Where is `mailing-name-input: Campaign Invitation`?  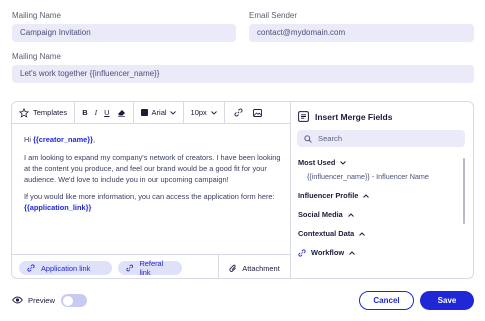
mailing-name-input: Campaign Invitation is located at coordinates (124, 33).